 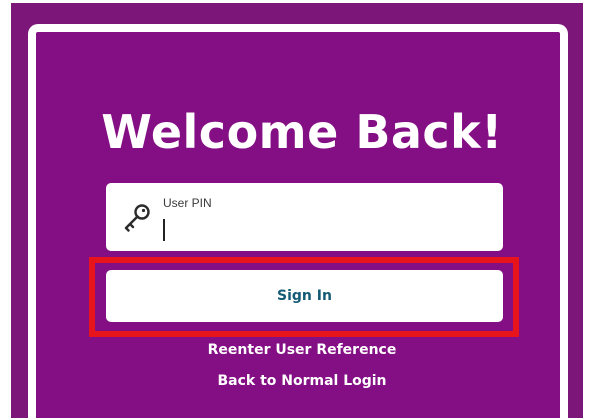 I want to click on key-icon, so click(x=137, y=218).